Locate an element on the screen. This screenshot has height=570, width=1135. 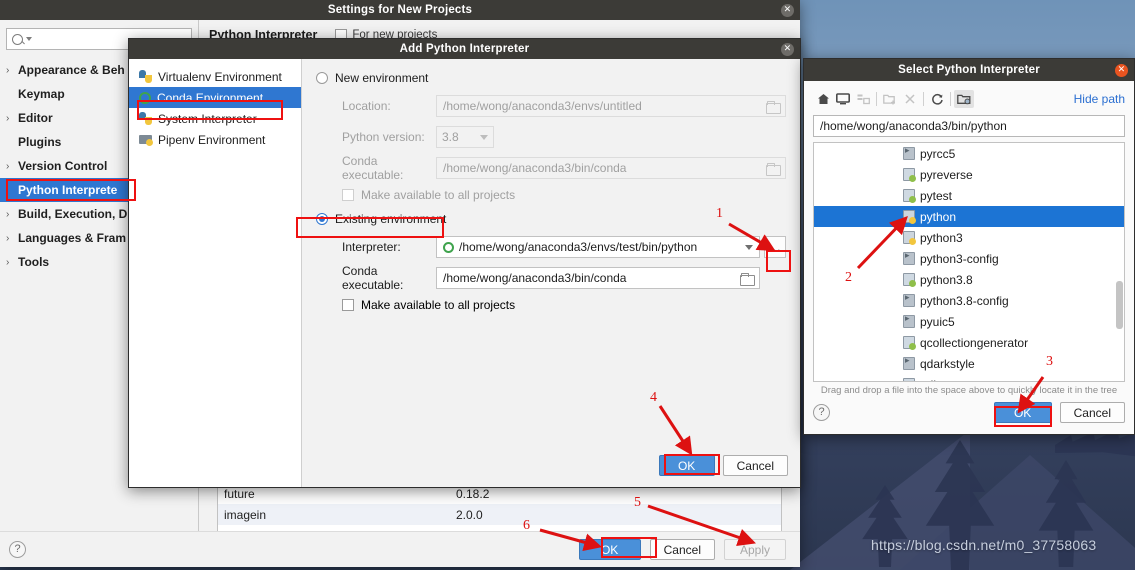
home-icon is located at coordinates (823, 99).